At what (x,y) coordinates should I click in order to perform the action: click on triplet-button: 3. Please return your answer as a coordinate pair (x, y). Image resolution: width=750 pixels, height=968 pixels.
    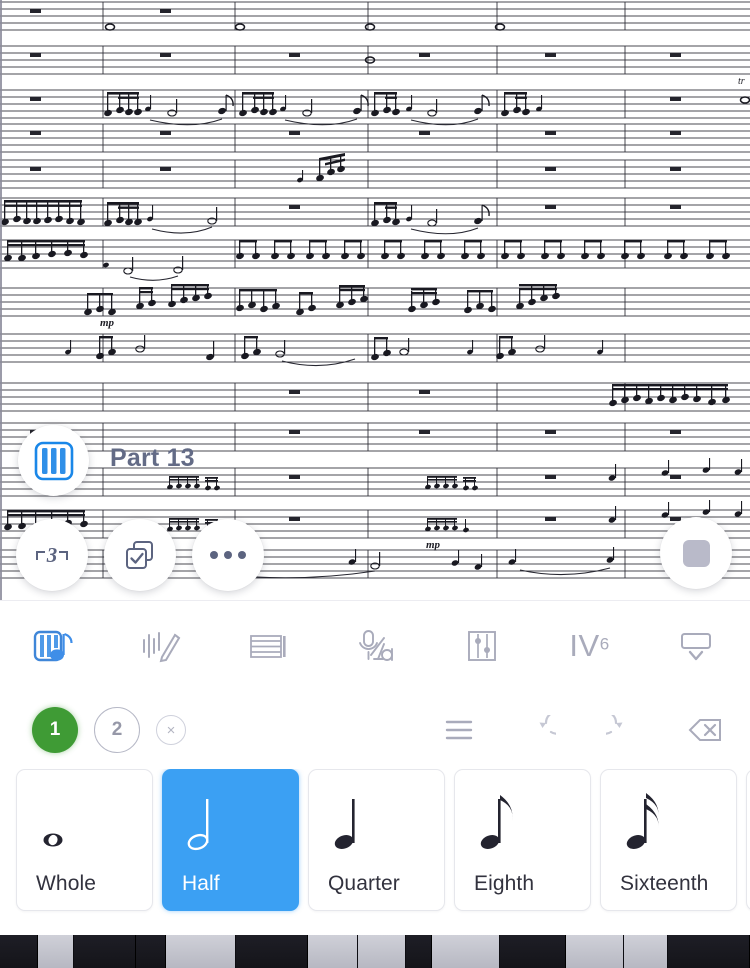
    Looking at the image, I should click on (52, 555).